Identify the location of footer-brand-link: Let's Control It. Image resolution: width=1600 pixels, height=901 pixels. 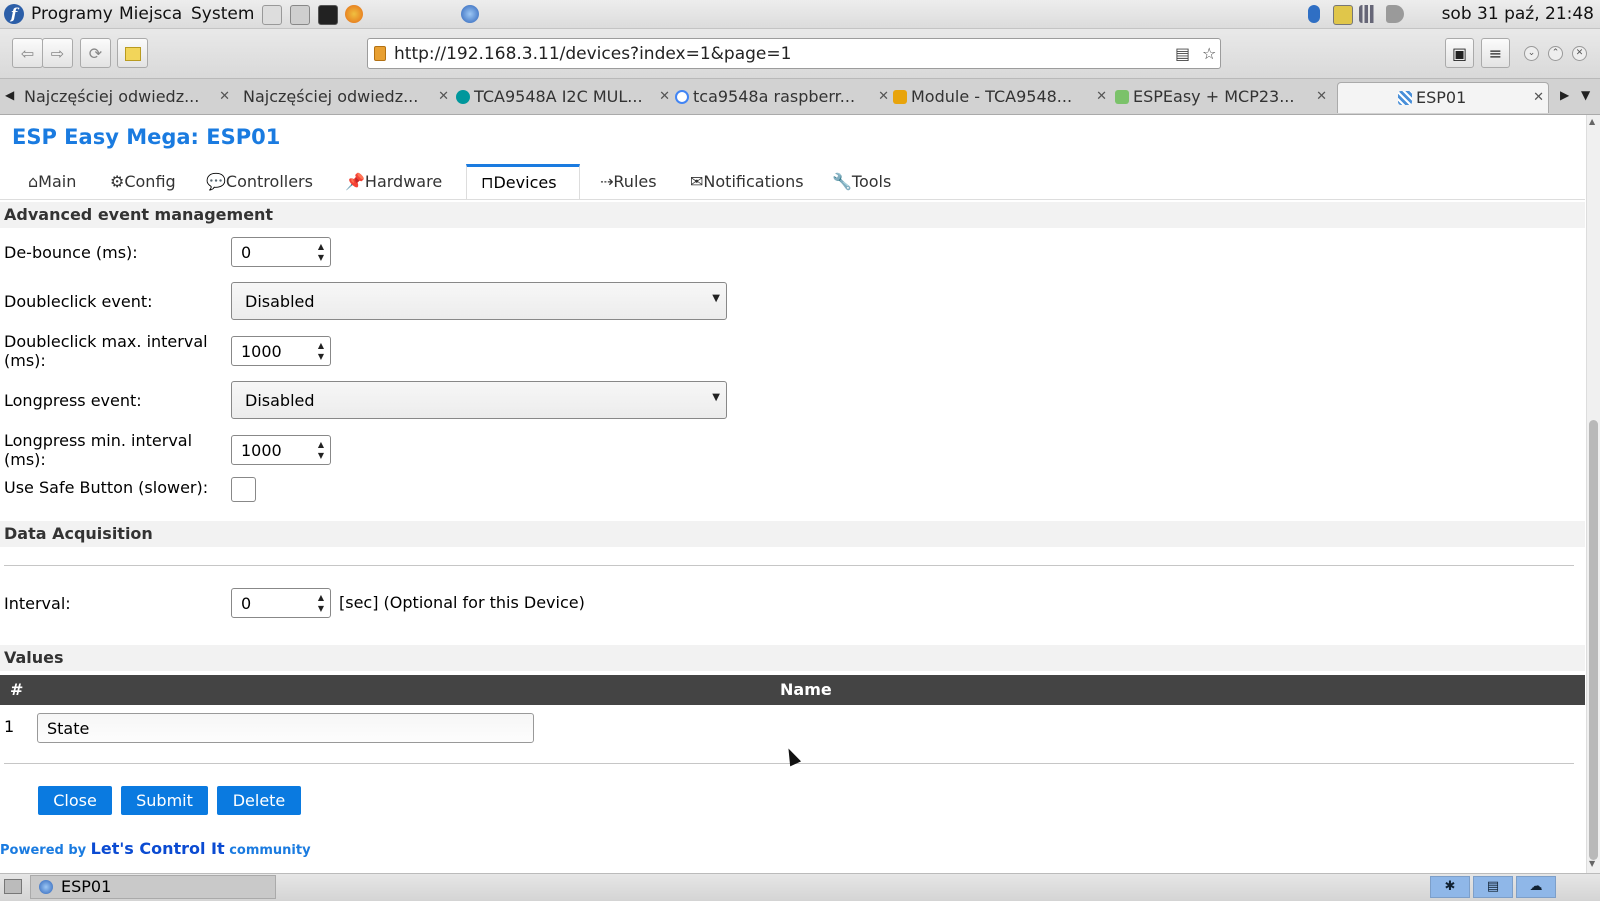
(158, 848).